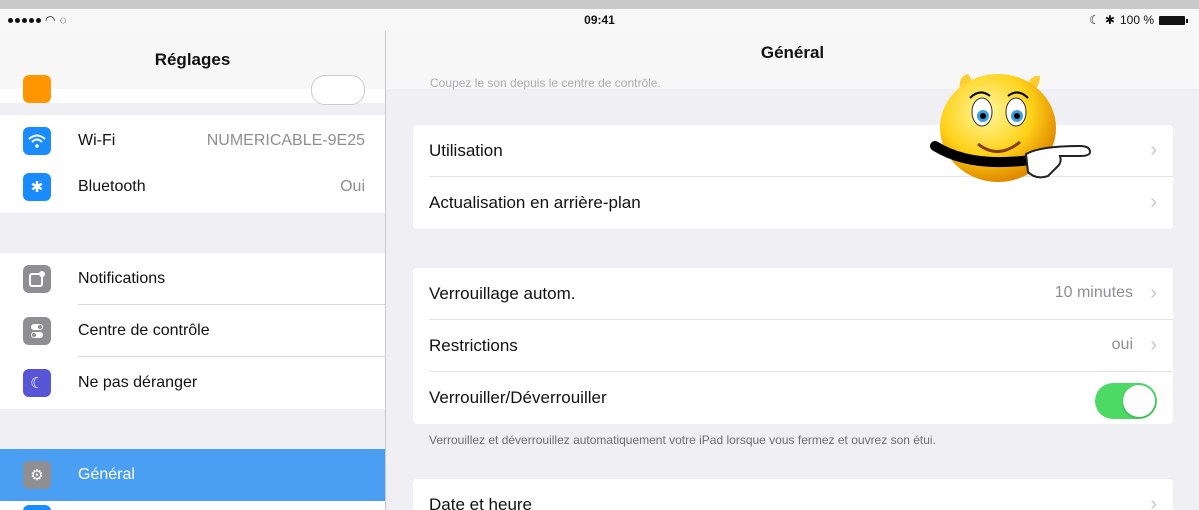 This screenshot has width=1199, height=510. What do you see at coordinates (285, 140) in the screenshot?
I see `wifi-network-value: NUMERICABLE-9E25` at bounding box center [285, 140].